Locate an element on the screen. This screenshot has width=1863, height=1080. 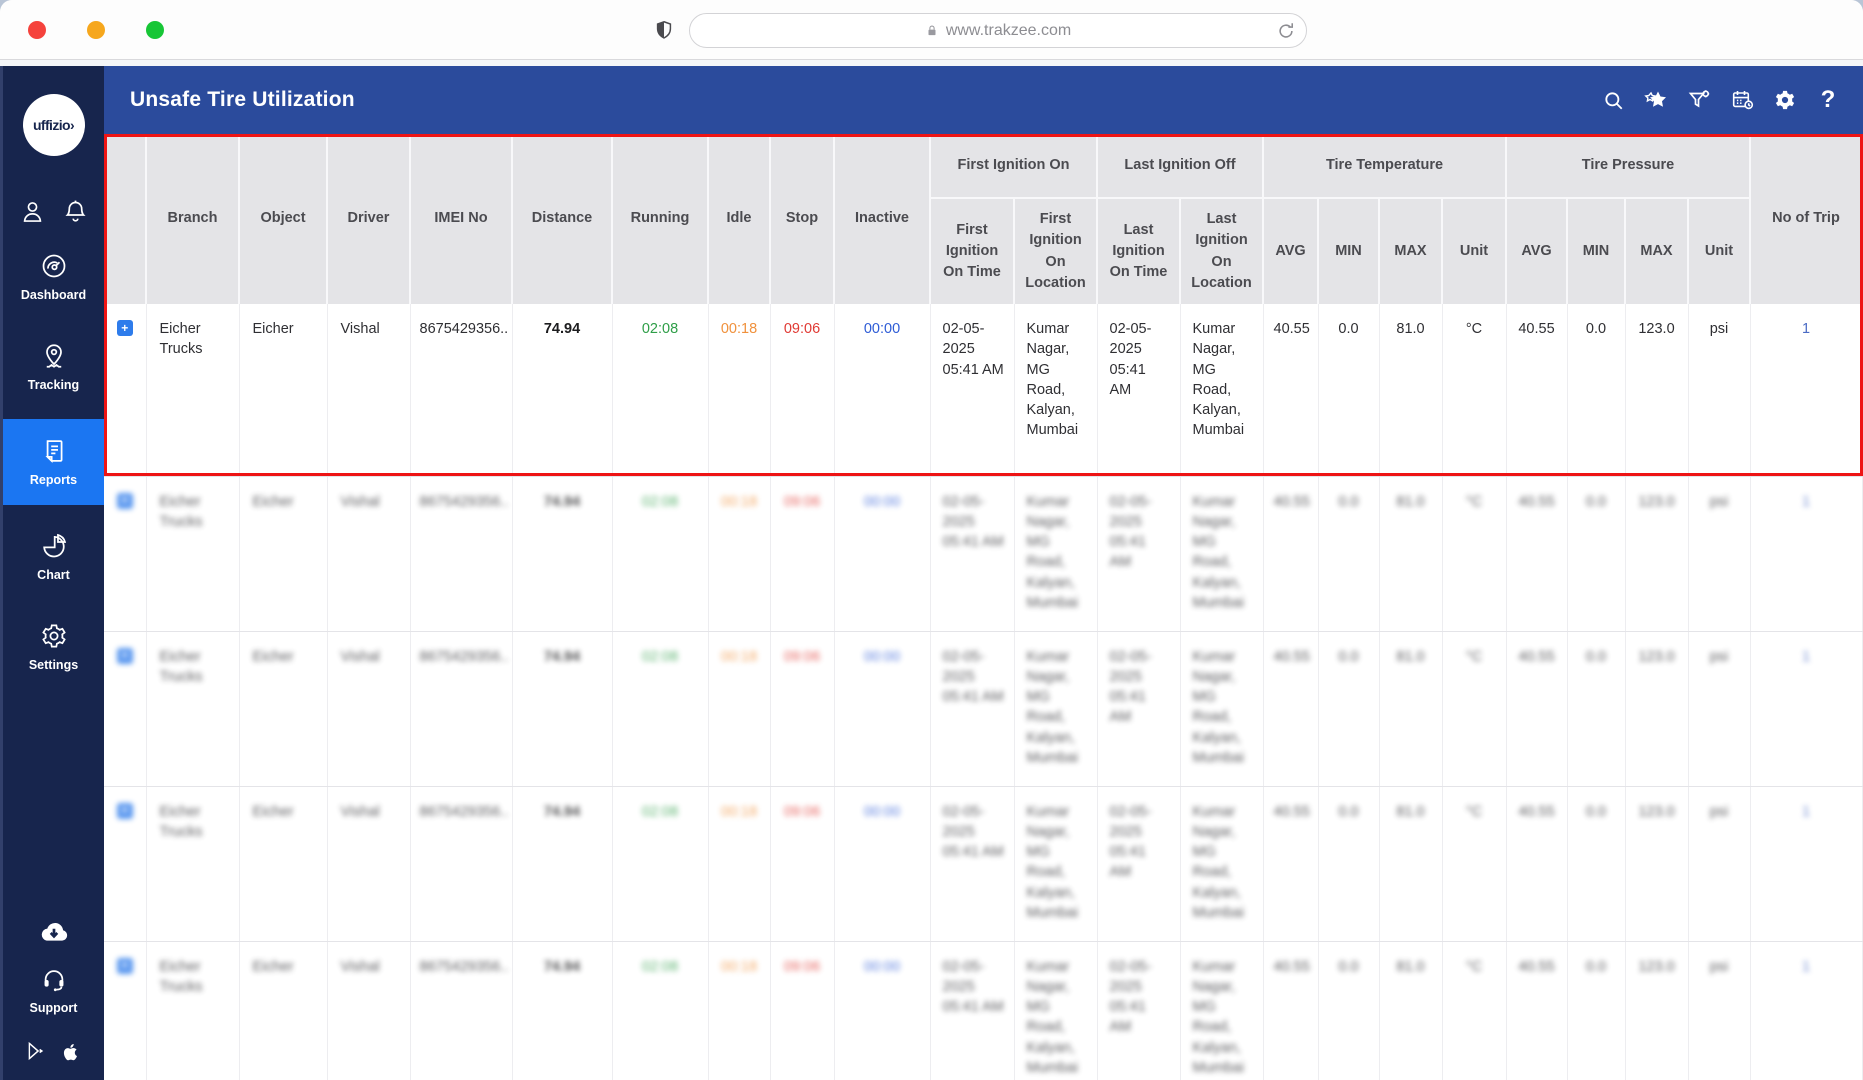
minimize-button is located at coordinates (96, 29).